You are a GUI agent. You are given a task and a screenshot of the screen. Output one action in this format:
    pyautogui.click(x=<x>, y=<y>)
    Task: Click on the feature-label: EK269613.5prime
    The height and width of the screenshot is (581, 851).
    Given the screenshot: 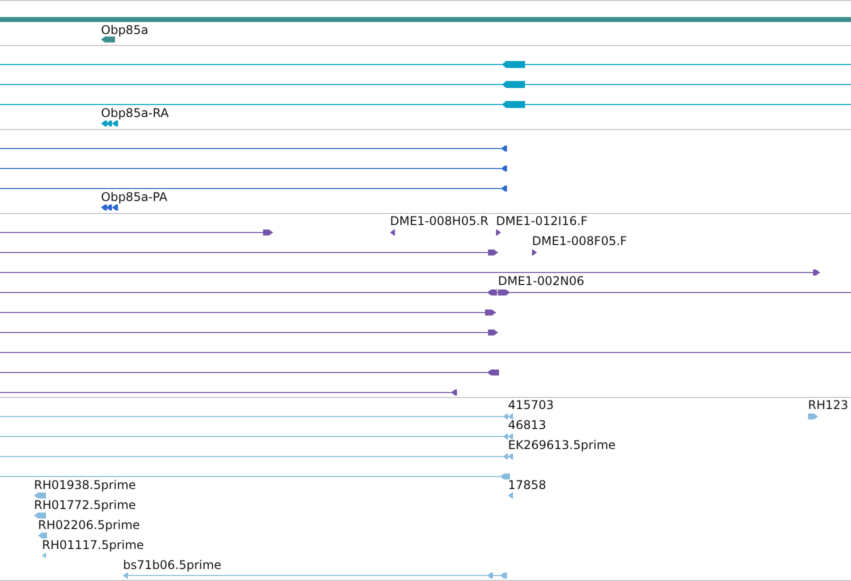 What is the action you would take?
    pyautogui.click(x=562, y=445)
    